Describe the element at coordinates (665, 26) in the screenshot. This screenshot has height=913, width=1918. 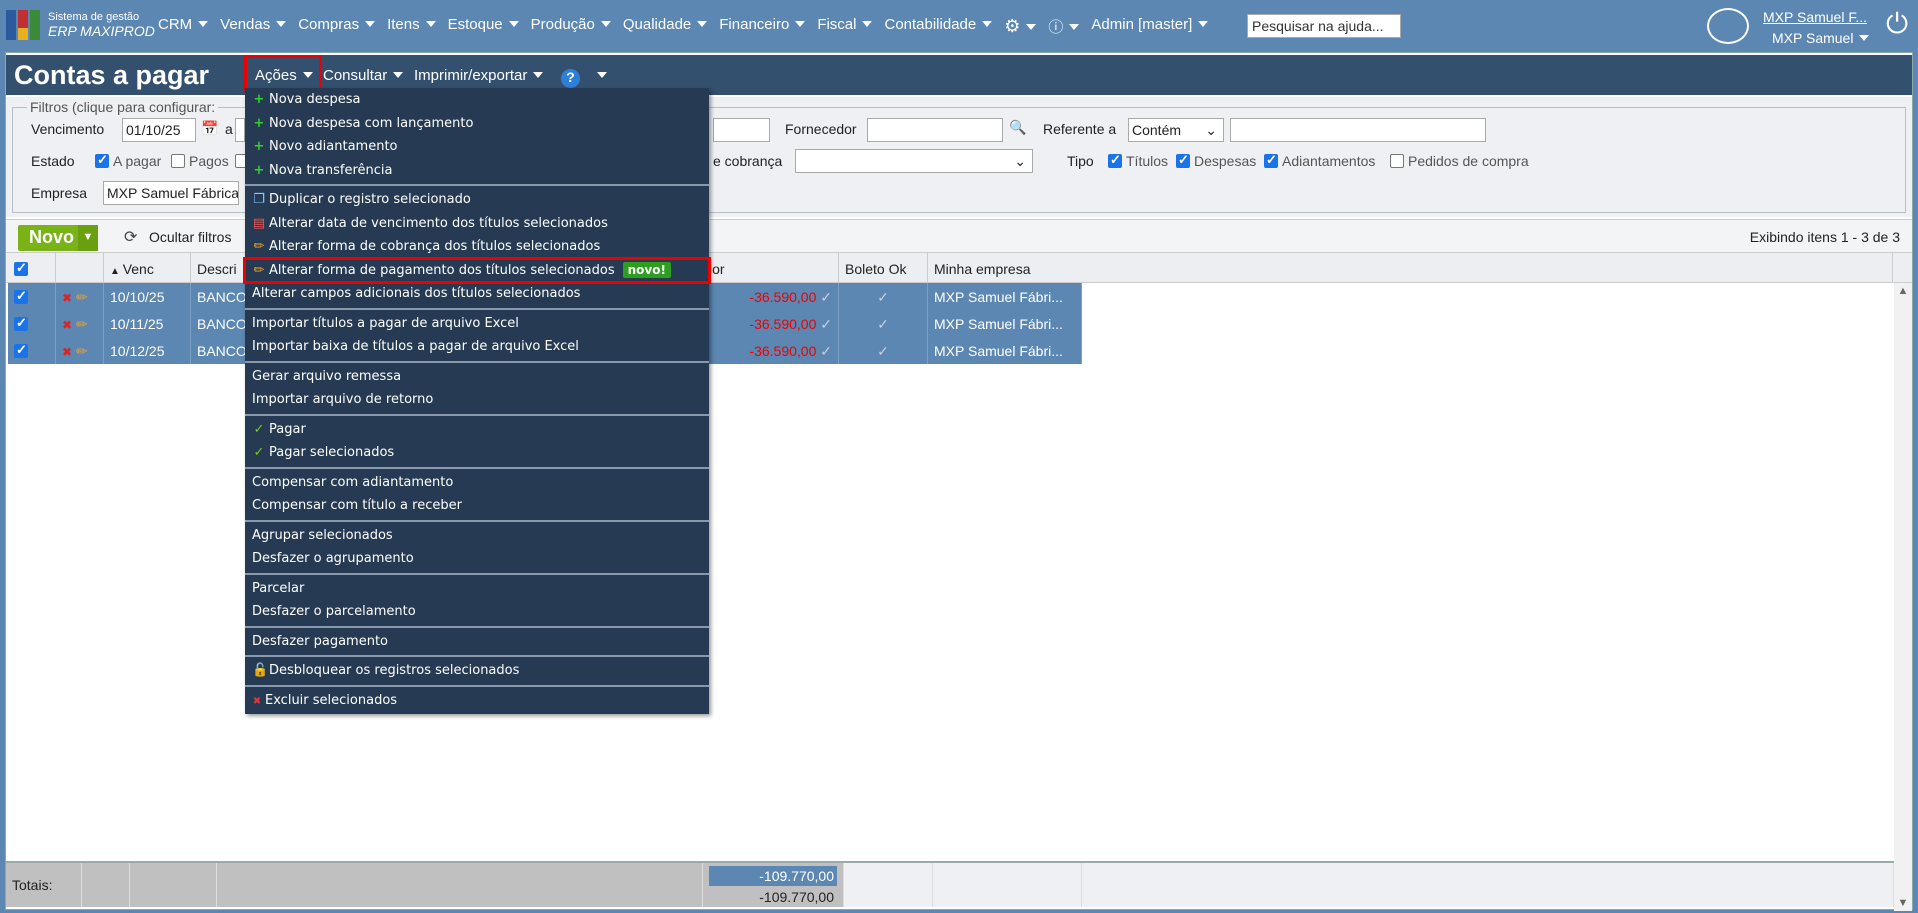
I see `nav-qualidade: Qualidade` at that location.